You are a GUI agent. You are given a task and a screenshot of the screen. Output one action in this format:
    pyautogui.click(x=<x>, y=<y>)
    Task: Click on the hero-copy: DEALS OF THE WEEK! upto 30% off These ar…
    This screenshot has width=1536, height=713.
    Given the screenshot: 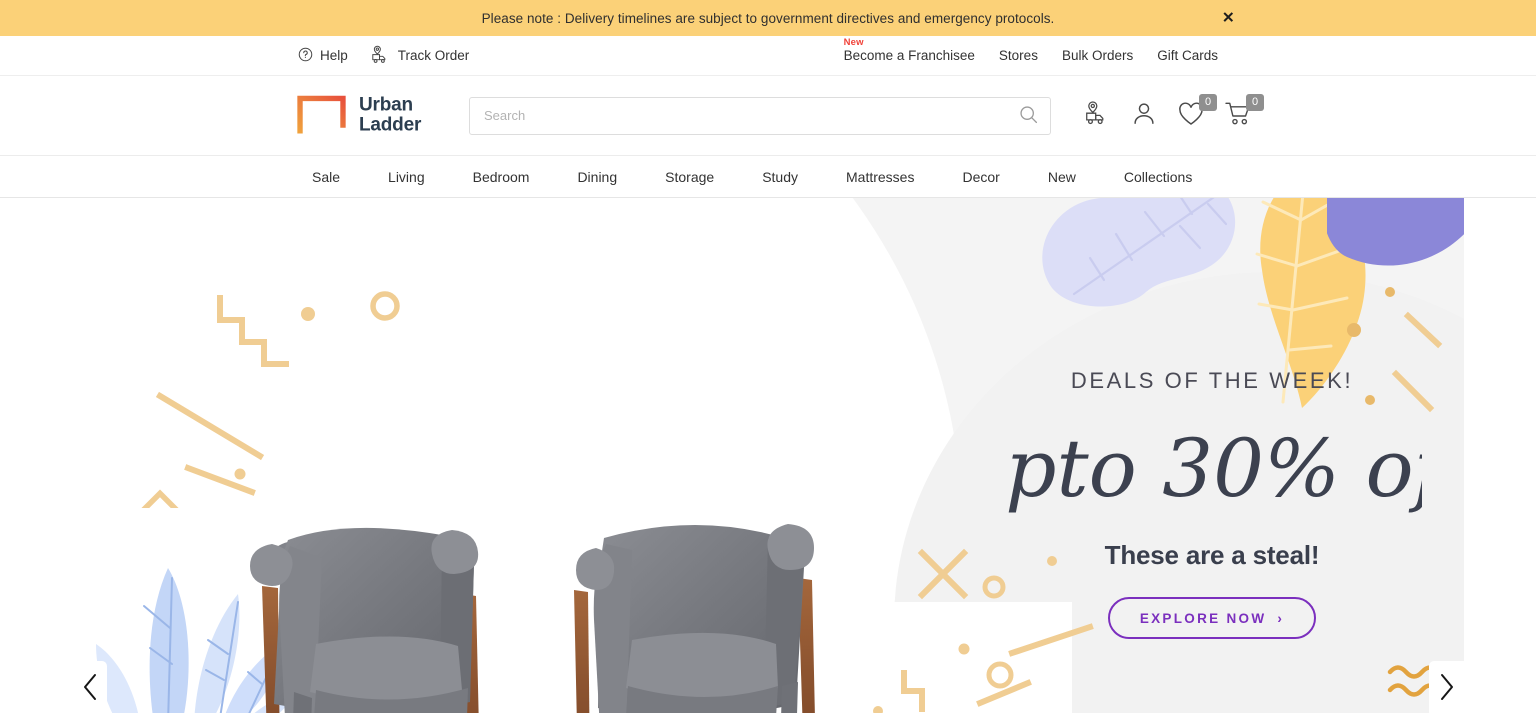 What is the action you would take?
    pyautogui.click(x=1212, y=503)
    